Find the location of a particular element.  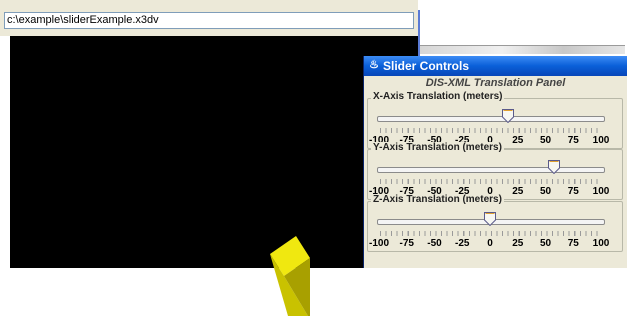

tick-label: 100 is located at coordinates (601, 243).